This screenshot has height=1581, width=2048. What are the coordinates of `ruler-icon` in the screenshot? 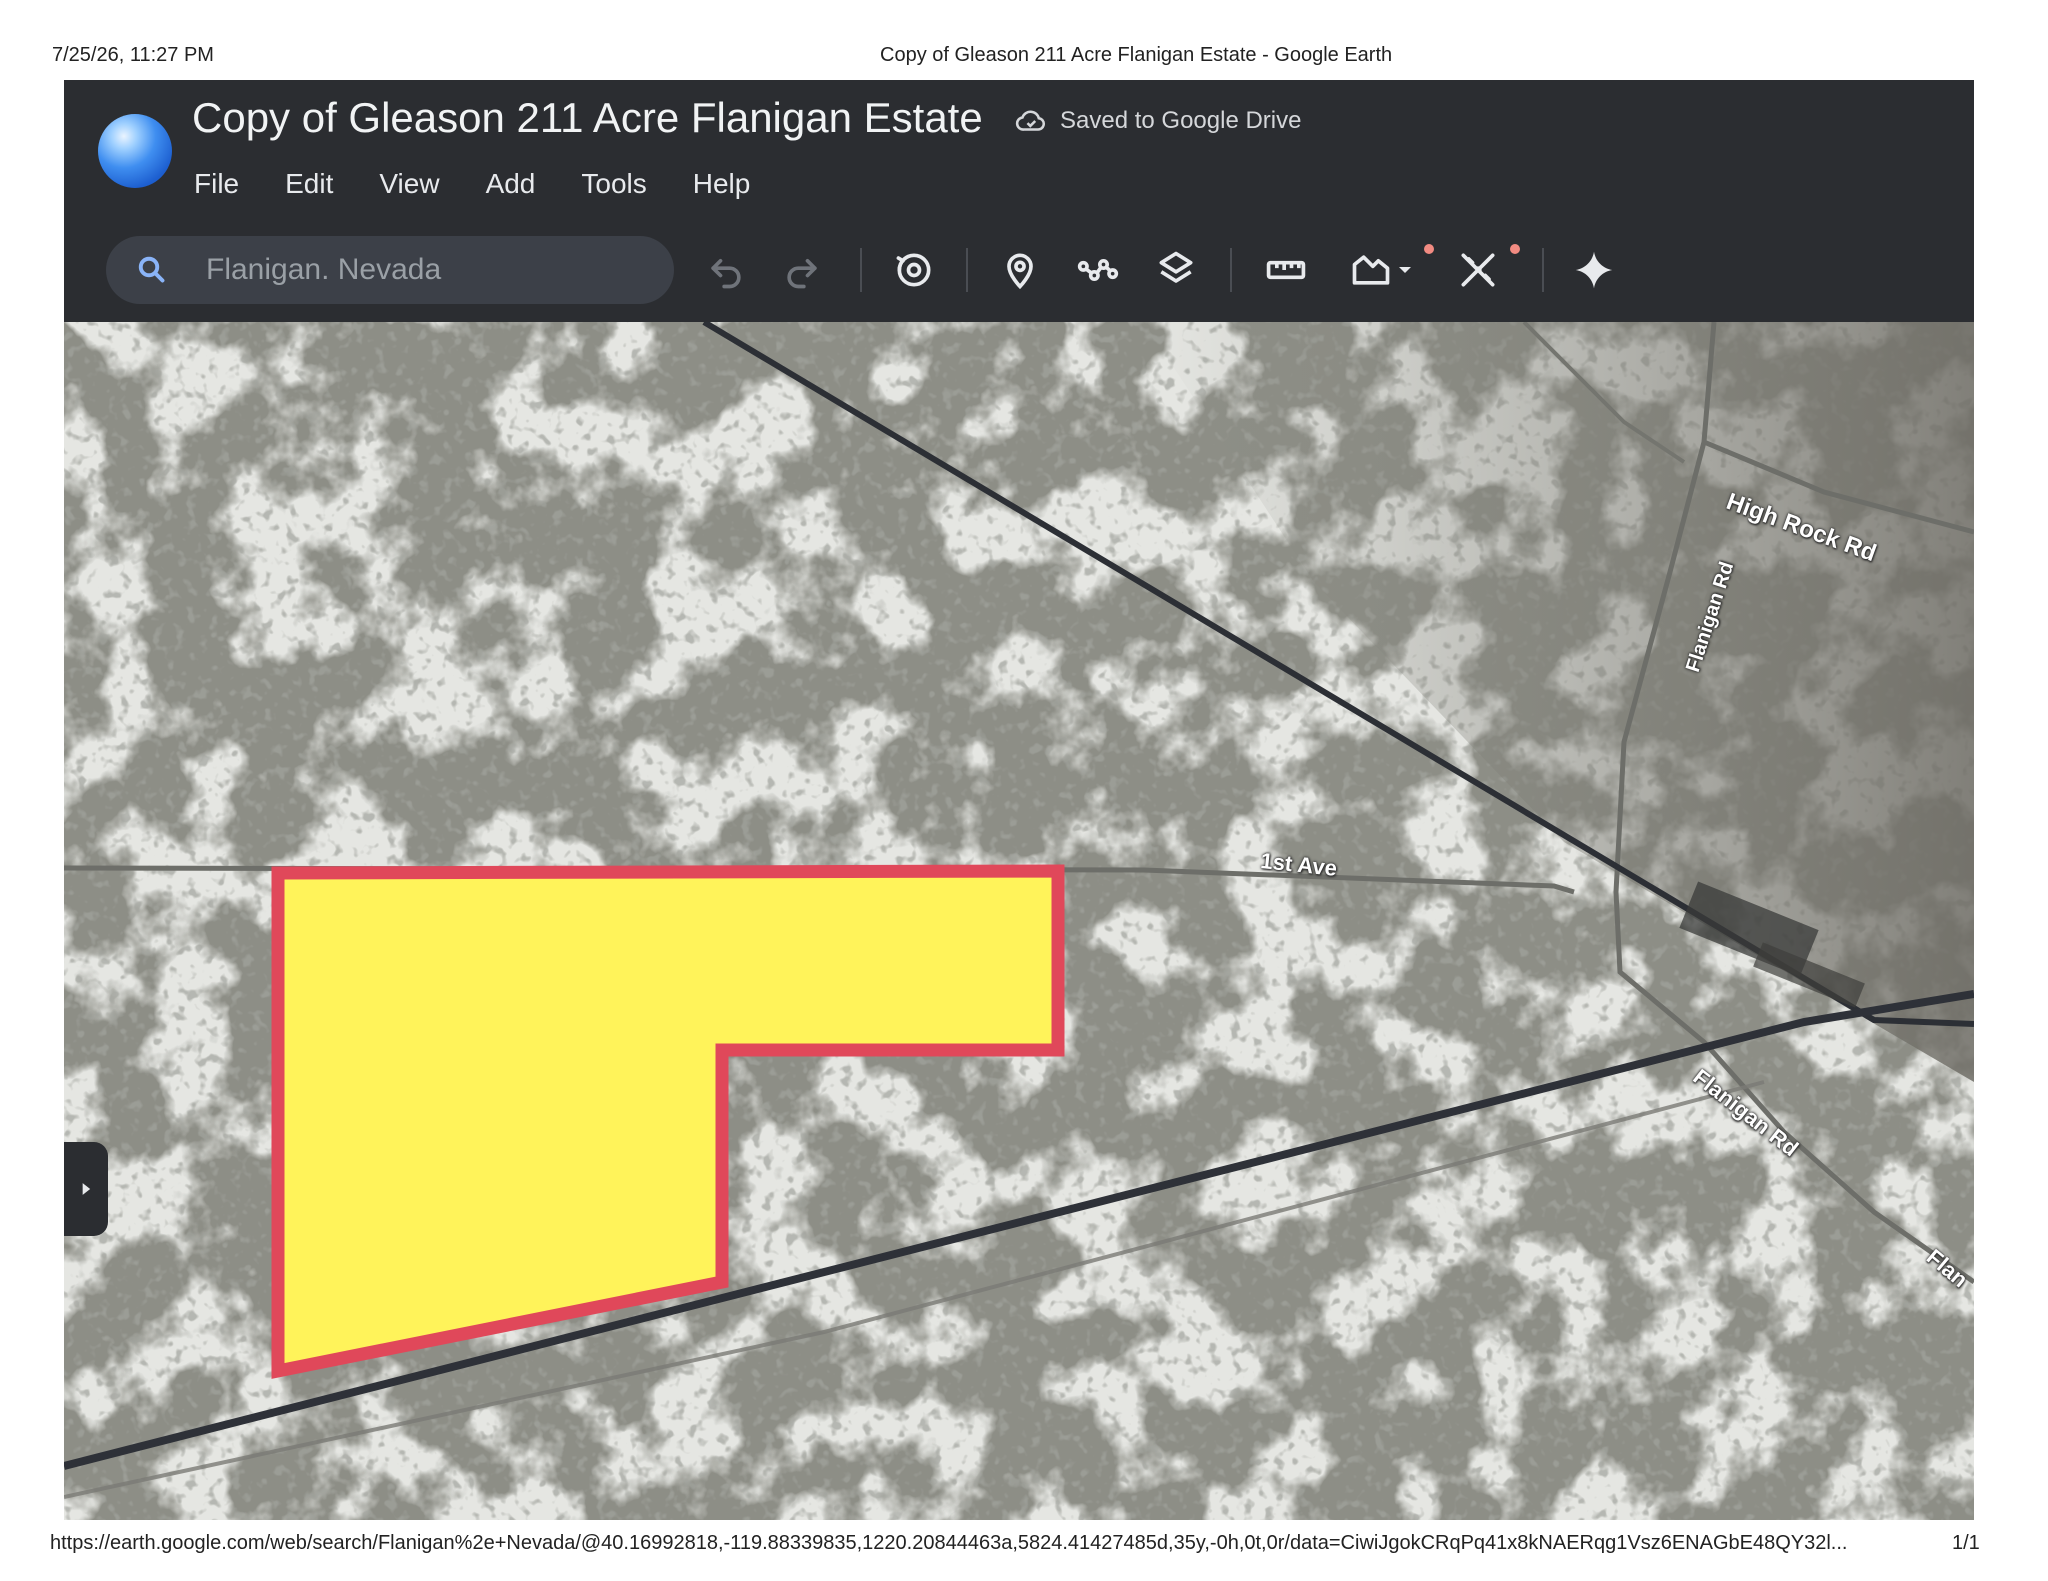 It's located at (1286, 270).